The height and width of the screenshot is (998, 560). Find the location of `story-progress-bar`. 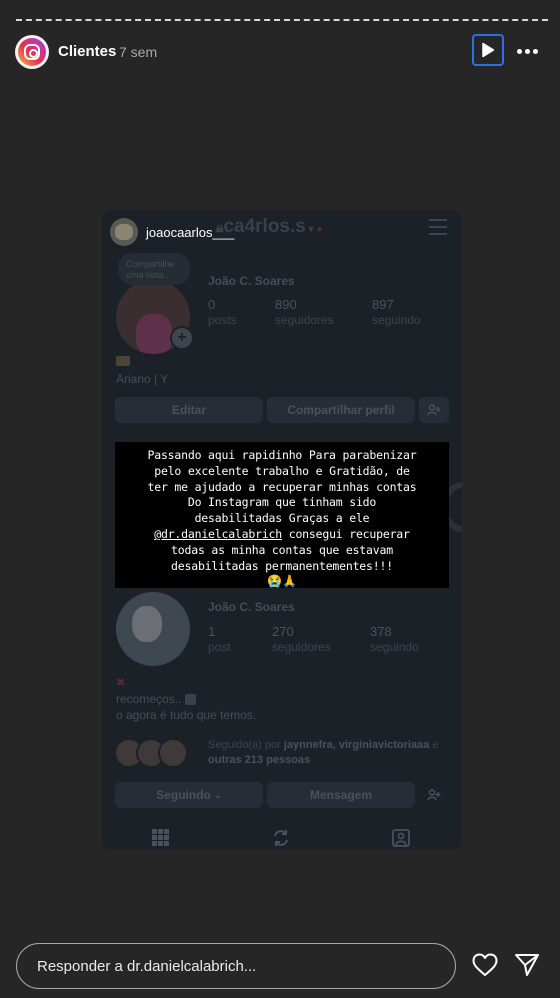

story-progress-bar is located at coordinates (282, 20).